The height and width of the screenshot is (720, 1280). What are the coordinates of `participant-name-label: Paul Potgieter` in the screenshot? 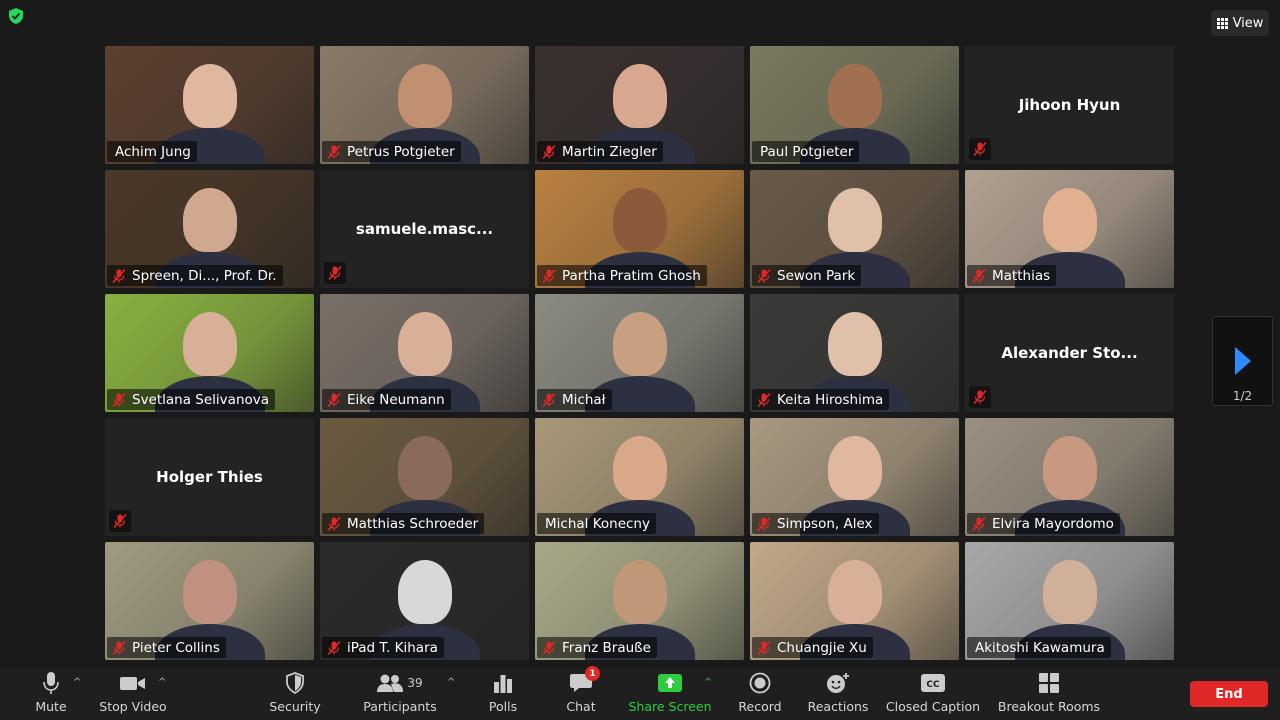 It's located at (806, 151).